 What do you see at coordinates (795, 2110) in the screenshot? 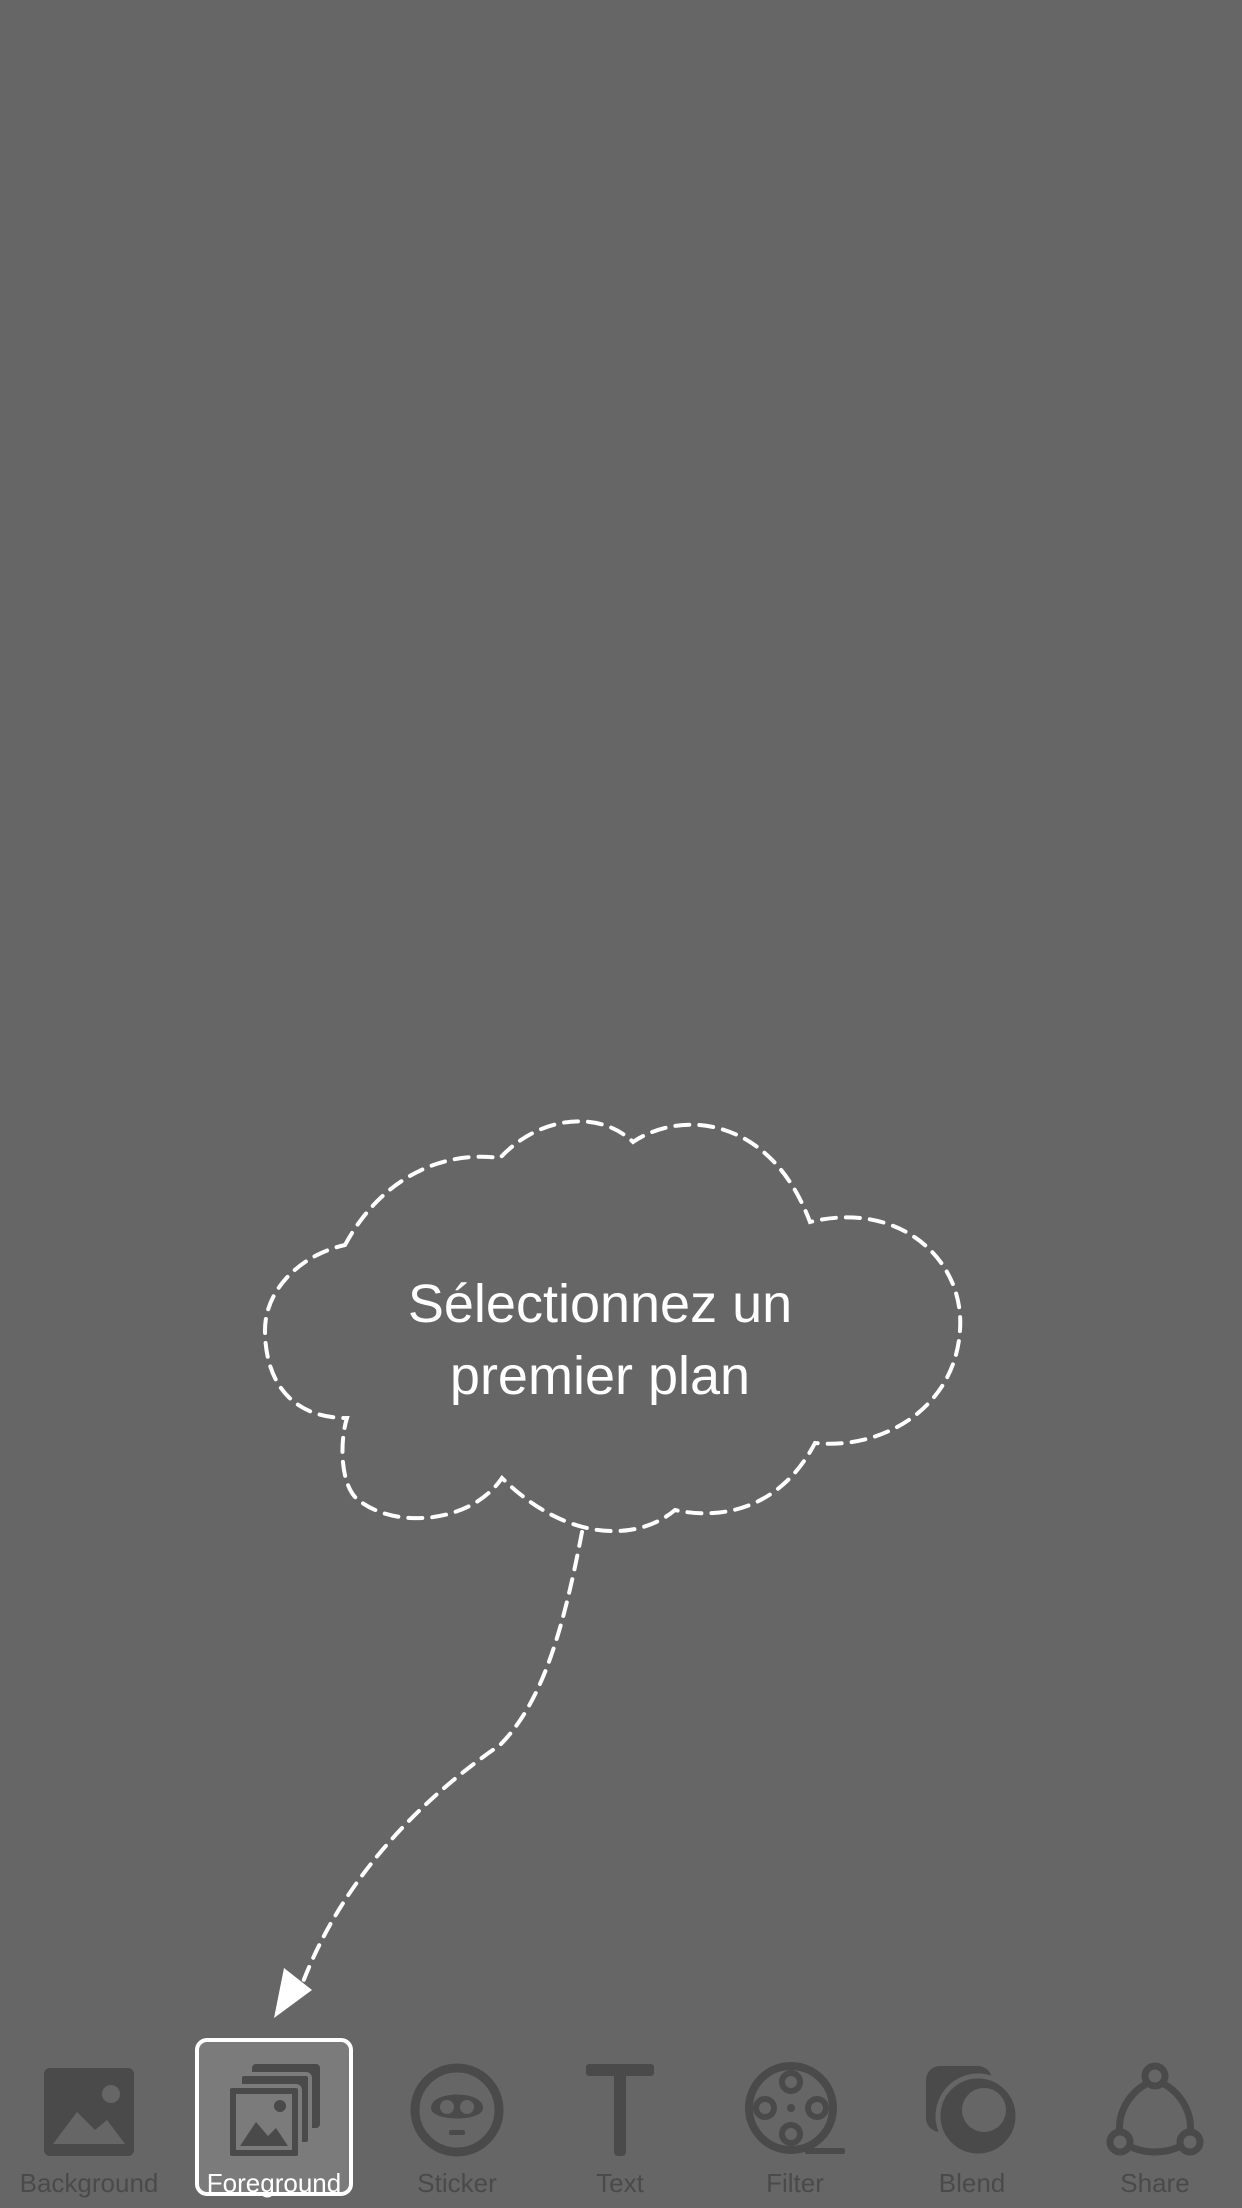
I see `film-reel-icon` at bounding box center [795, 2110].